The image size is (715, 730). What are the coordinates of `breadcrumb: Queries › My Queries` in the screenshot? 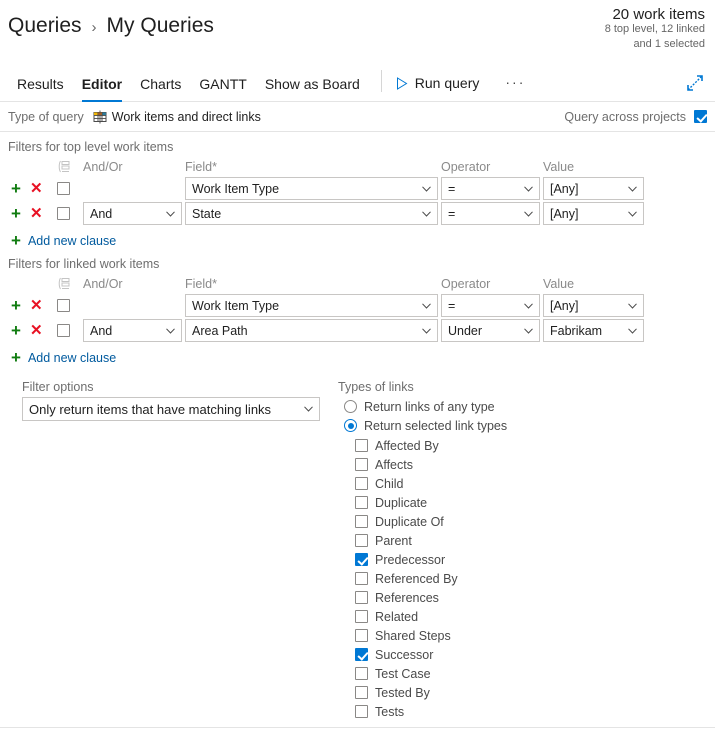 It's located at (111, 26).